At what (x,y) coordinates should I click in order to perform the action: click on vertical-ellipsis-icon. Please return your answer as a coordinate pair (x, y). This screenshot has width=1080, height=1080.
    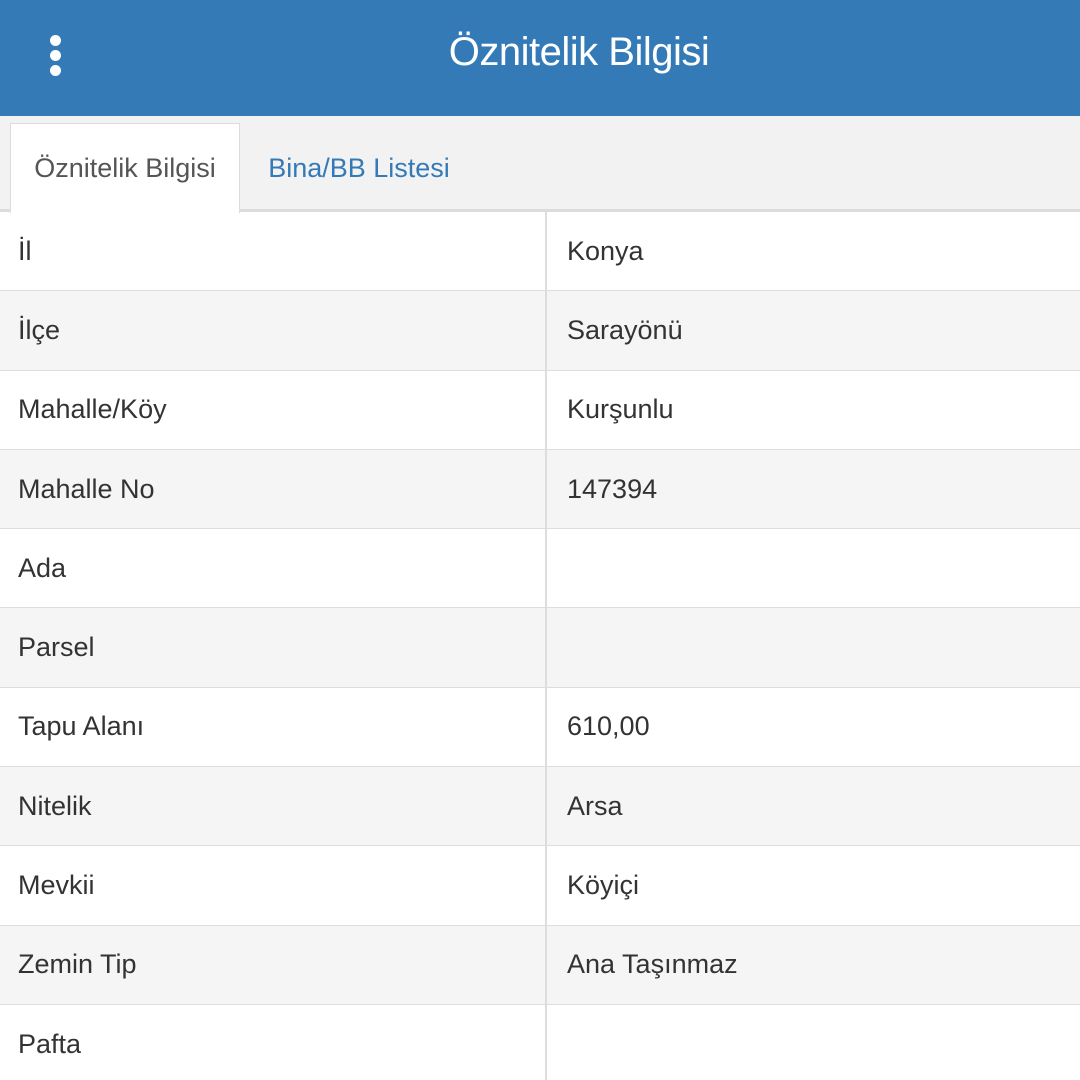
    Looking at the image, I should click on (55, 55).